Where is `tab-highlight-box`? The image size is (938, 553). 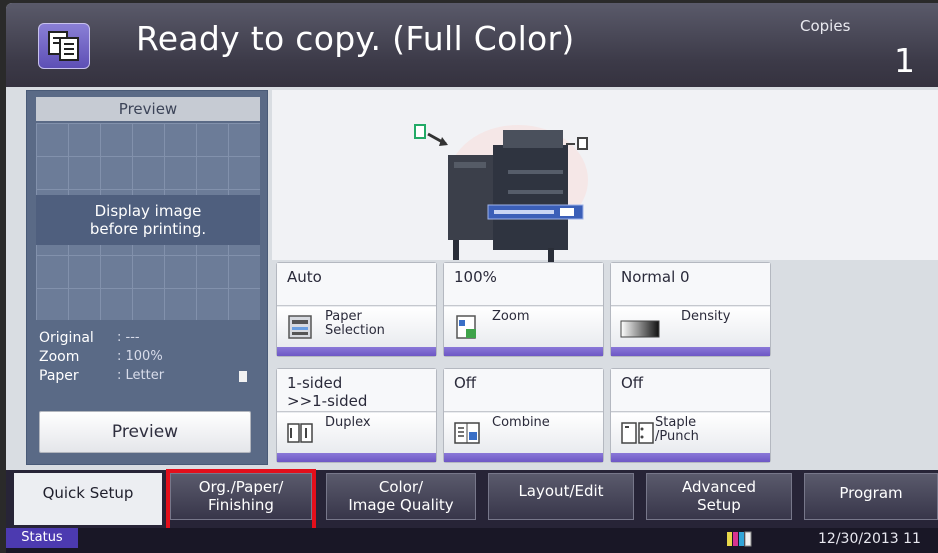 tab-highlight-box is located at coordinates (241, 500).